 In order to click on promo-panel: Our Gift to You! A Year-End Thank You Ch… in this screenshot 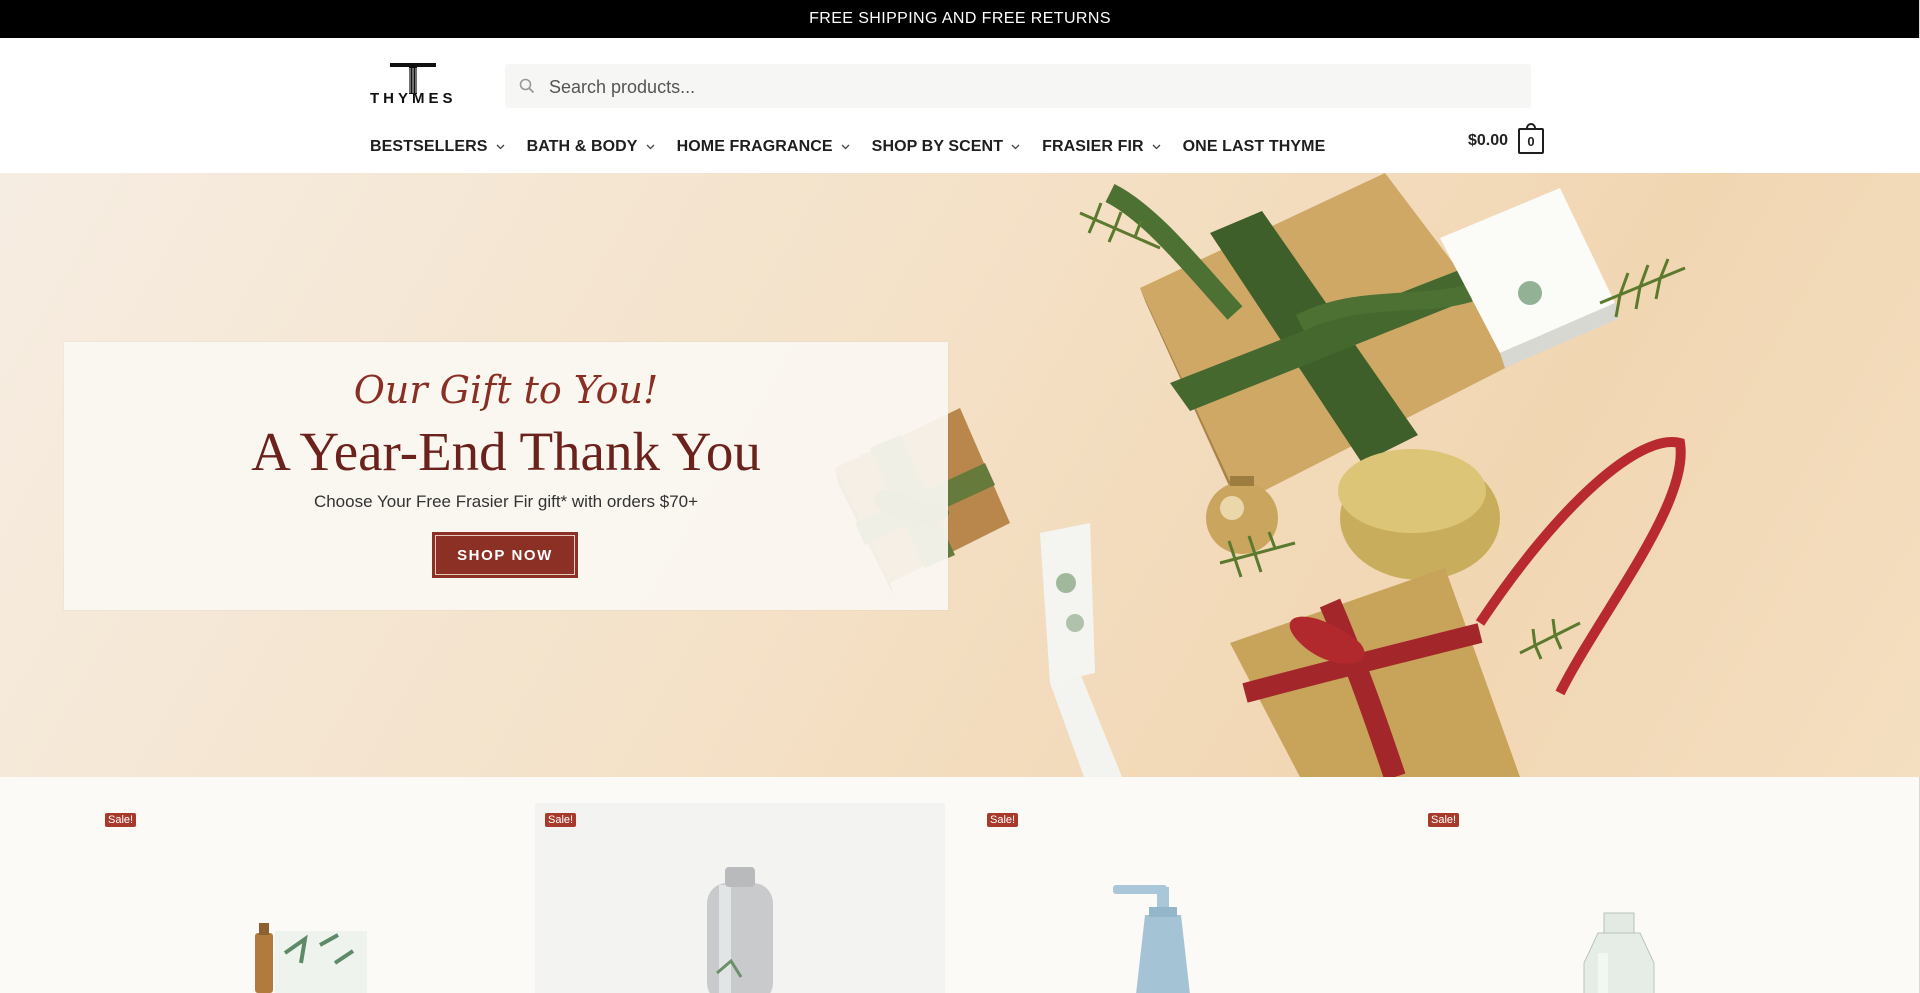, I will do `click(506, 476)`.